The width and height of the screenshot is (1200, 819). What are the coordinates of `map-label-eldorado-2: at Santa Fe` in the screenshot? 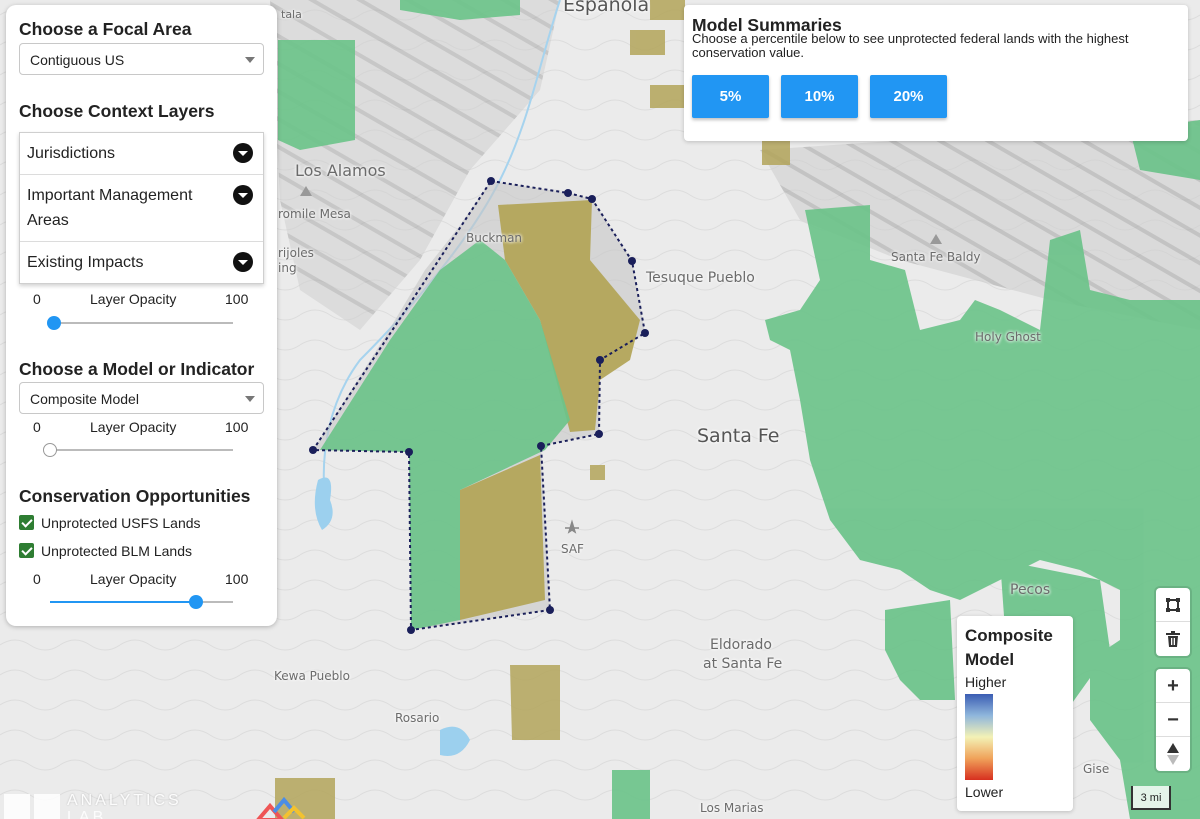 It's located at (743, 664).